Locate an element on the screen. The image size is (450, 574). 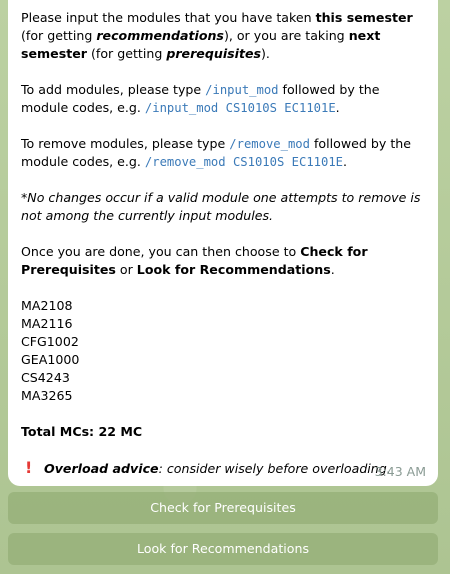
remove-mod-command-link: /remove_mod is located at coordinates (269, 144).